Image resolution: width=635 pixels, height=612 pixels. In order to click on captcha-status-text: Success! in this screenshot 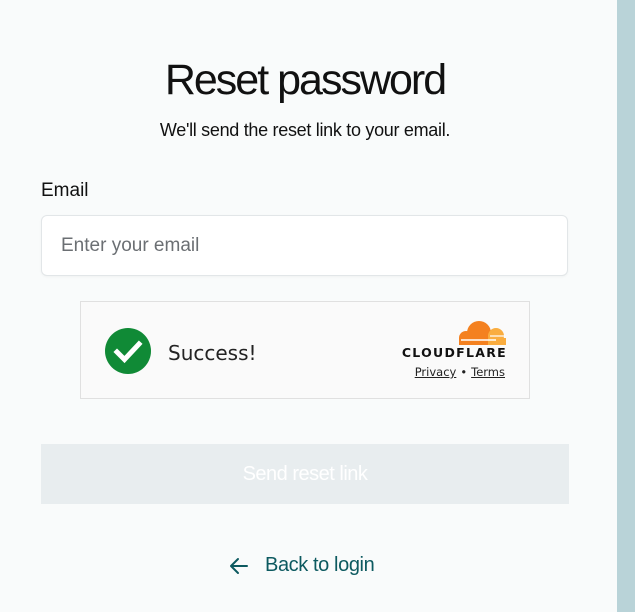, I will do `click(212, 353)`.